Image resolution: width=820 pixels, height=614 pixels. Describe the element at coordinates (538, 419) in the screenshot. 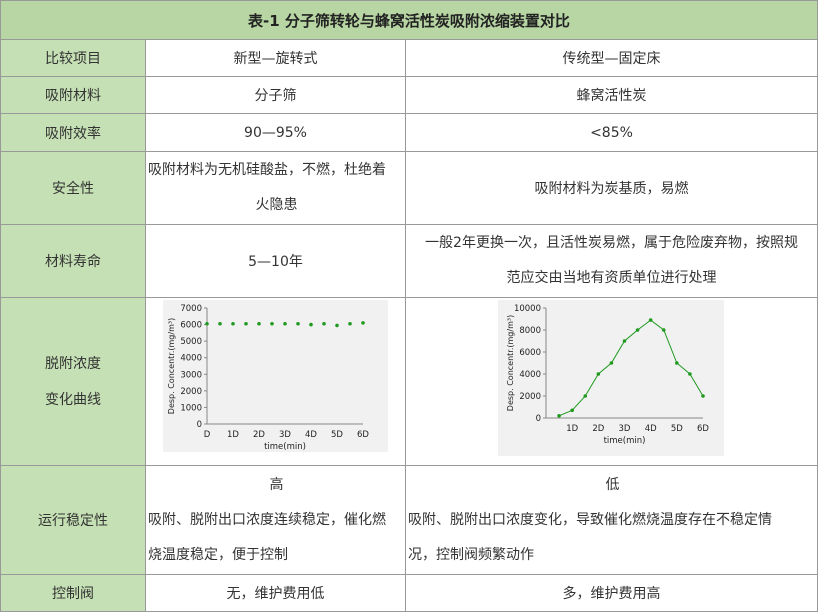

I see `fixed-bed-chart-y-tick-label: 0` at that location.